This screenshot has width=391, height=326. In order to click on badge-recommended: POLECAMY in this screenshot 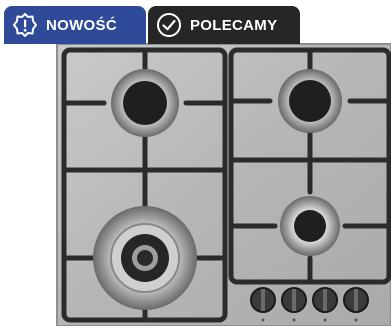, I will do `click(224, 25)`.